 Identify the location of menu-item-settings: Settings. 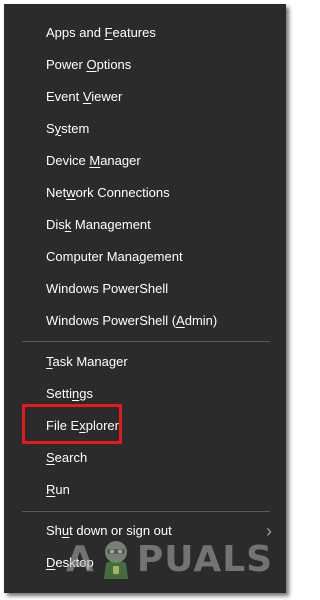
(145, 394).